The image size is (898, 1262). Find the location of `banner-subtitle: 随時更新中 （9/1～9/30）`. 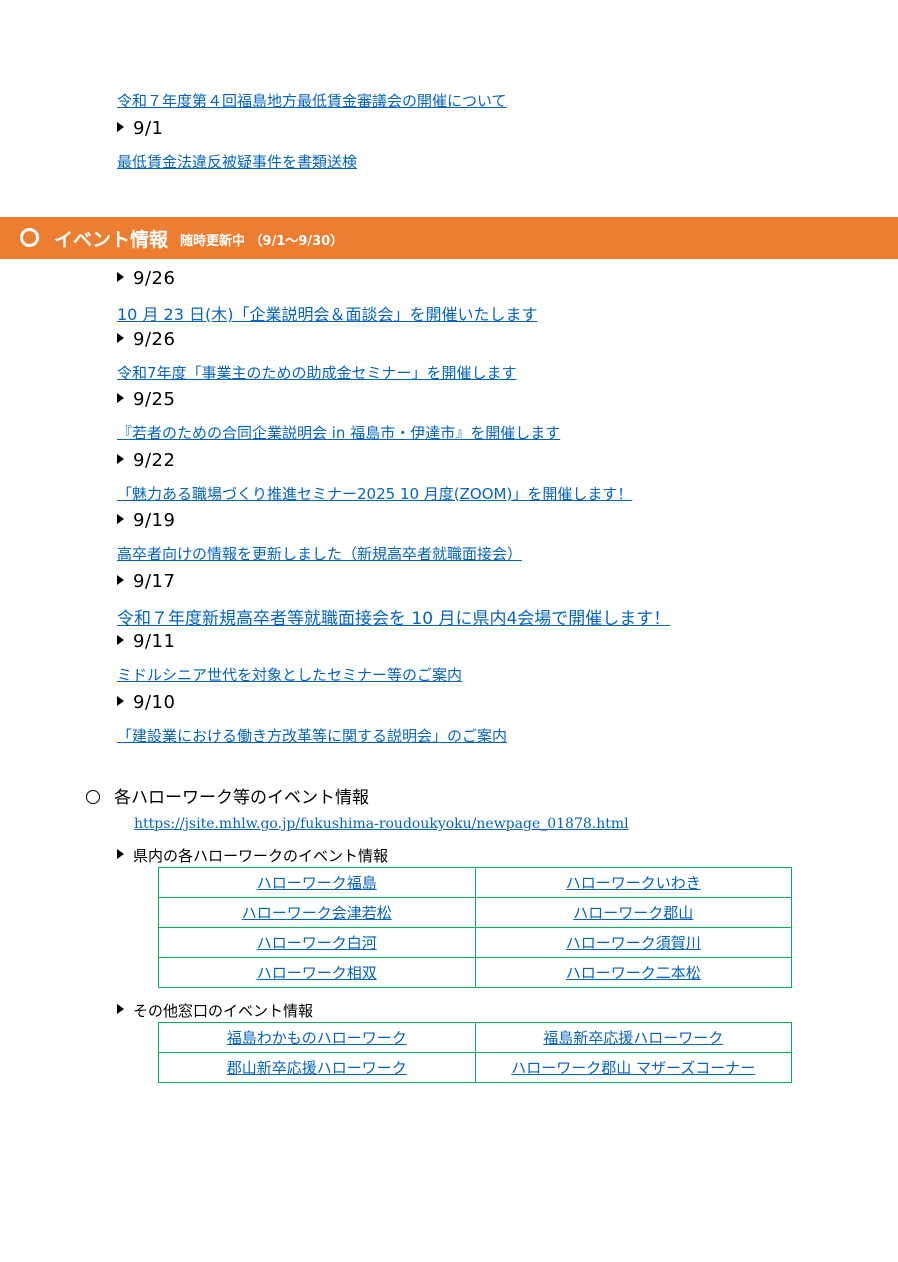

banner-subtitle: 随時更新中 （9/1～9/30） is located at coordinates (262, 241).